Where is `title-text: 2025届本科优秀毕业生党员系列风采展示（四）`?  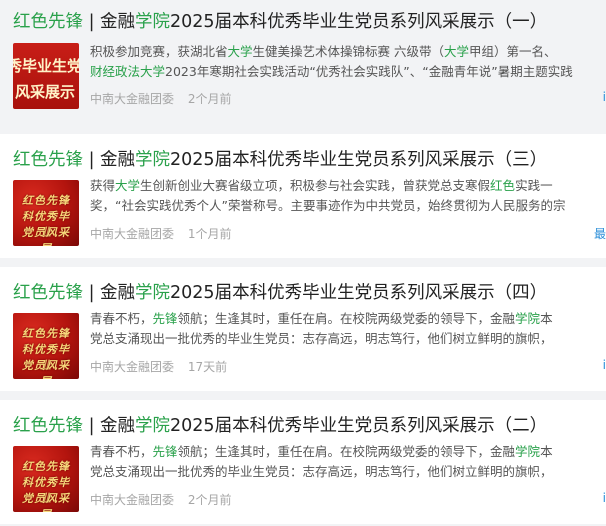 title-text: 2025届本科优秀毕业生党员系列风采展示（四） is located at coordinates (359, 293).